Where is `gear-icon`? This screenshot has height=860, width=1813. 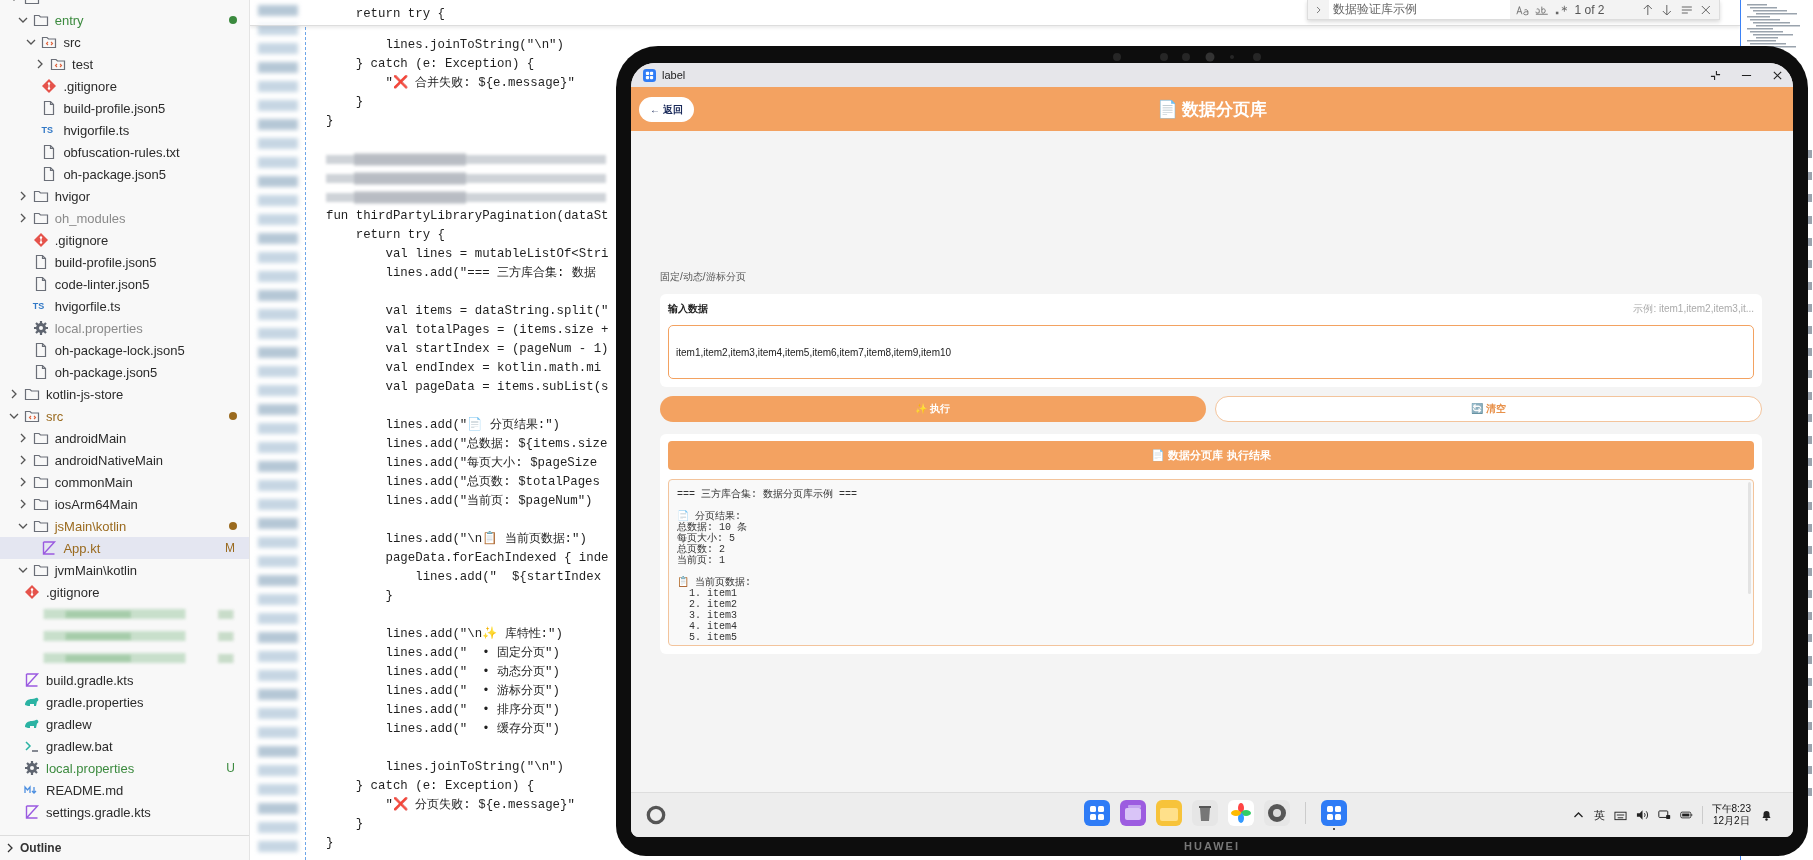
gear-icon is located at coordinates (40, 328).